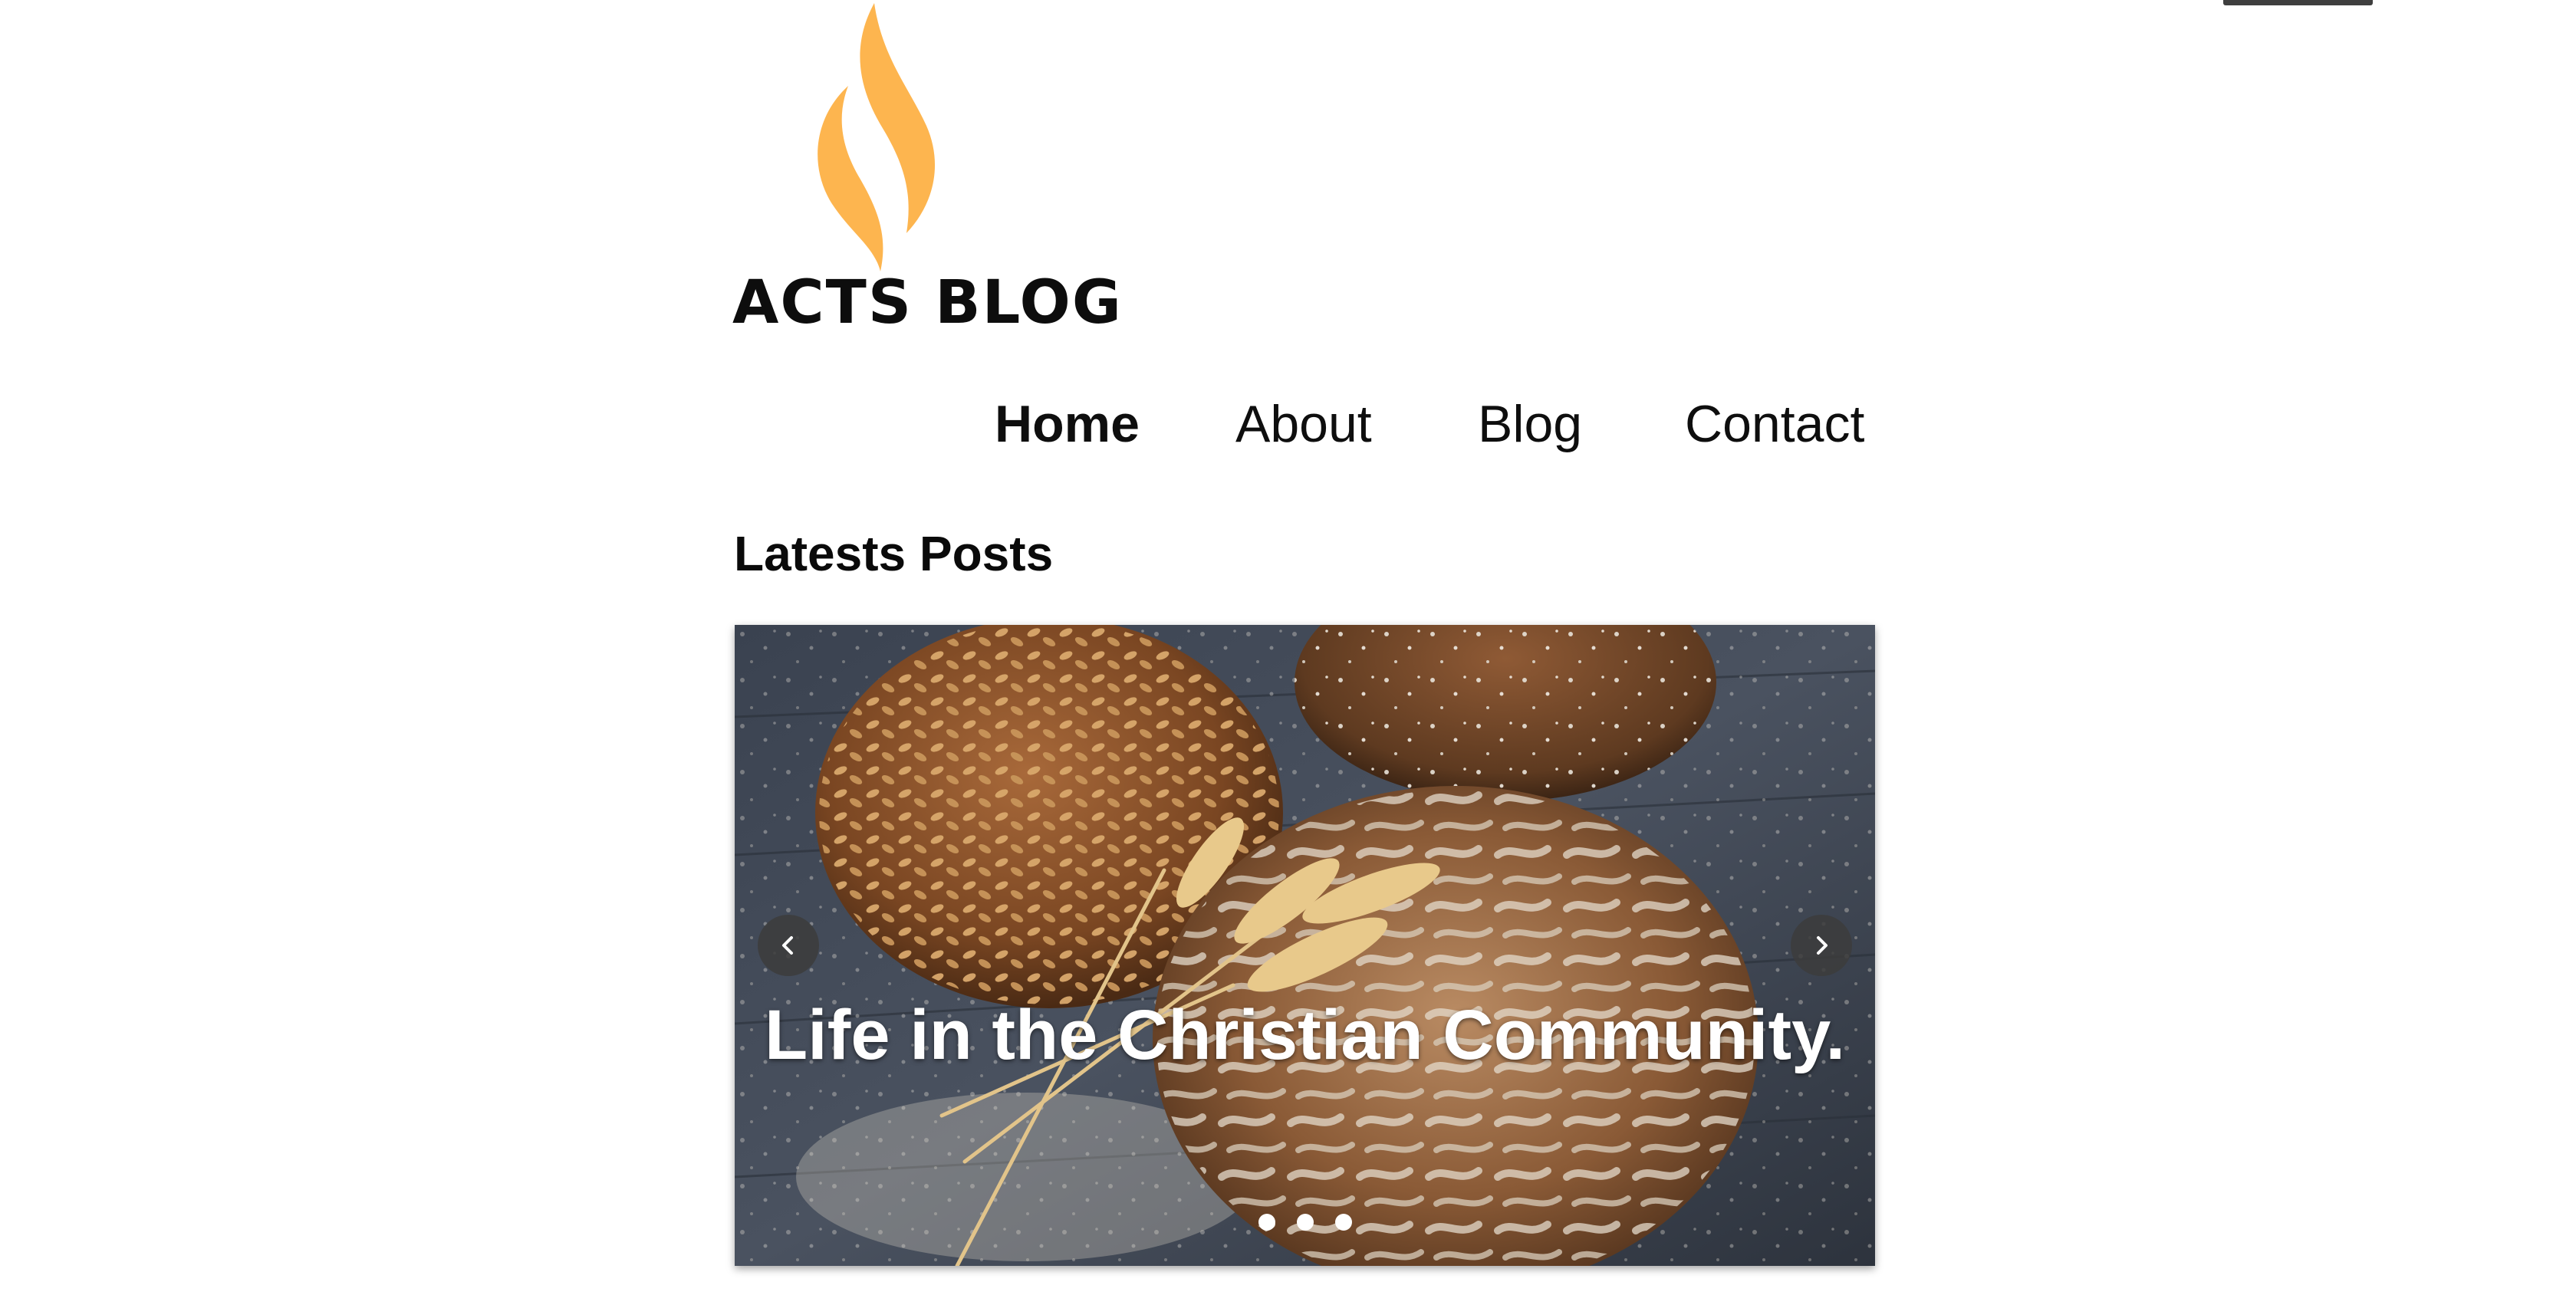 The height and width of the screenshot is (1305, 2576). Describe the element at coordinates (1067, 424) in the screenshot. I see `nav-item-home: Home` at that location.